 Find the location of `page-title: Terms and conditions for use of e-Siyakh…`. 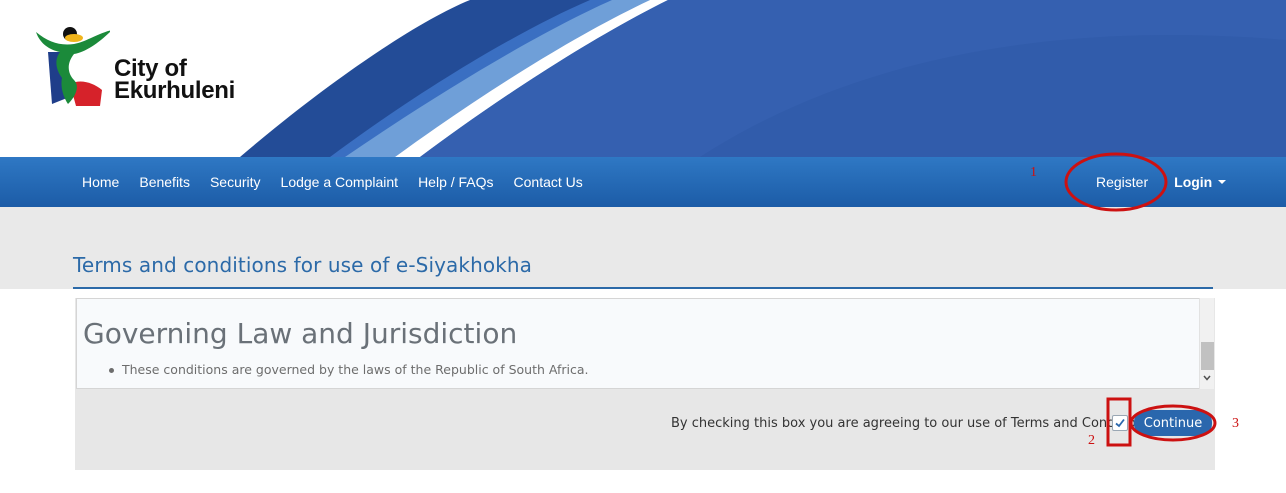

page-title: Terms and conditions for use of e-Siyakh… is located at coordinates (303, 265).